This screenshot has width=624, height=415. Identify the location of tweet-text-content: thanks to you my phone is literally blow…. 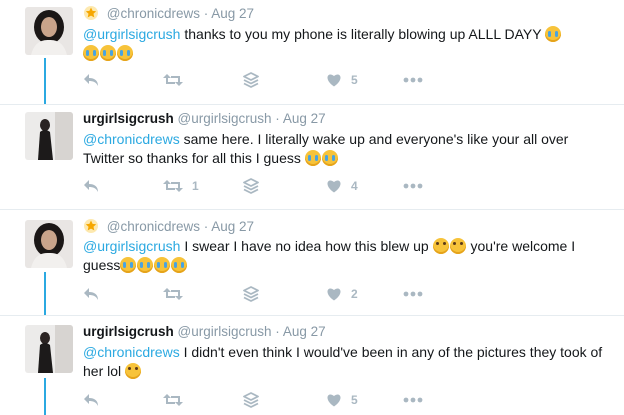
(363, 34).